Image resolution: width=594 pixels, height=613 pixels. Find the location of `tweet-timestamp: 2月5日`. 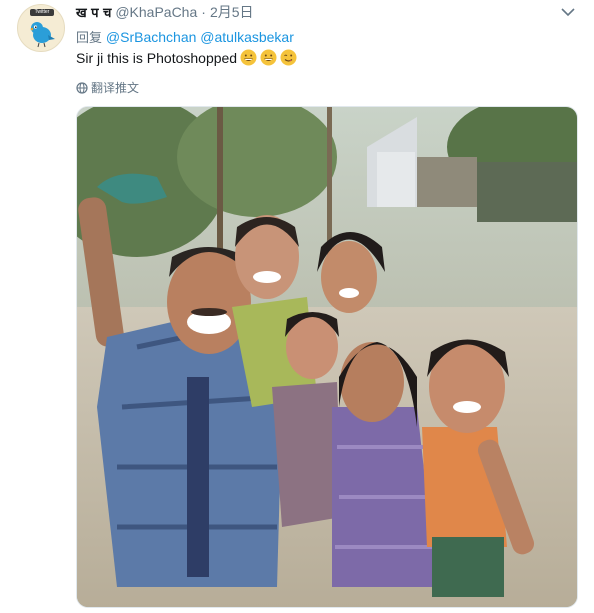

tweet-timestamp: 2月5日 is located at coordinates (232, 12).